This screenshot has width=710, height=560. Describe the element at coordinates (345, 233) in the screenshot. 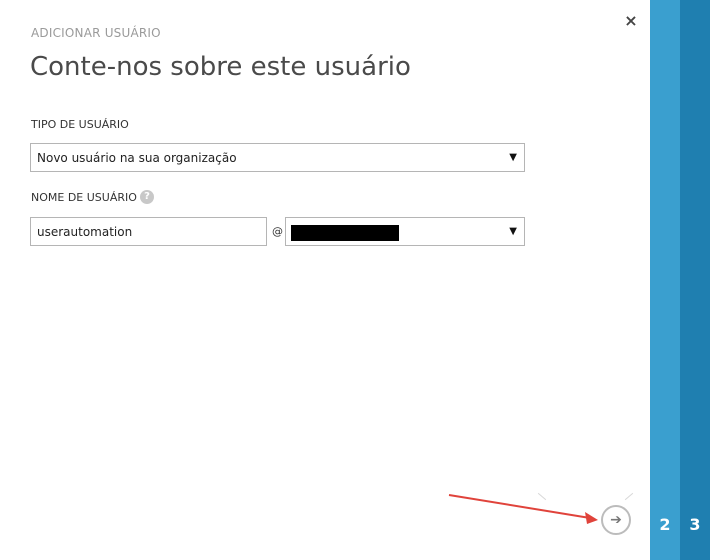

I see `redacted-domain` at that location.